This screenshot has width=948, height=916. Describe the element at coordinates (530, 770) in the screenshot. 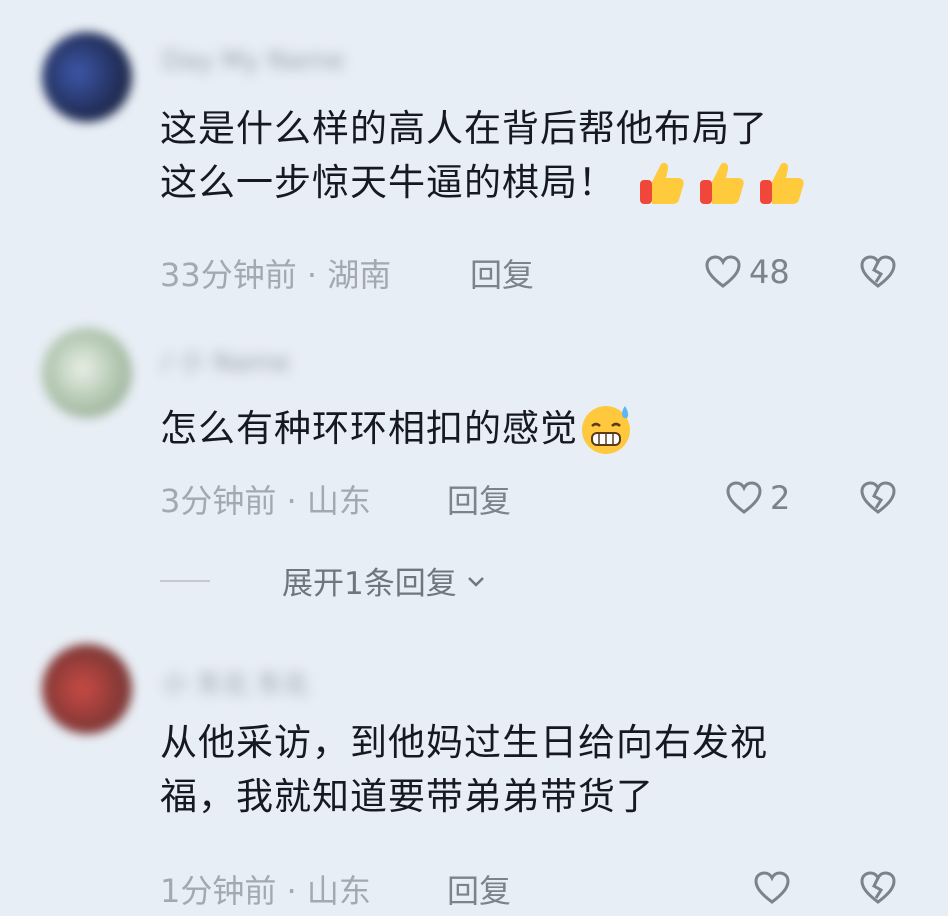

I see `comment-text: 从他采访，到他妈过生日给向右发祝 福，我就知道要带弟弟带货了` at that location.